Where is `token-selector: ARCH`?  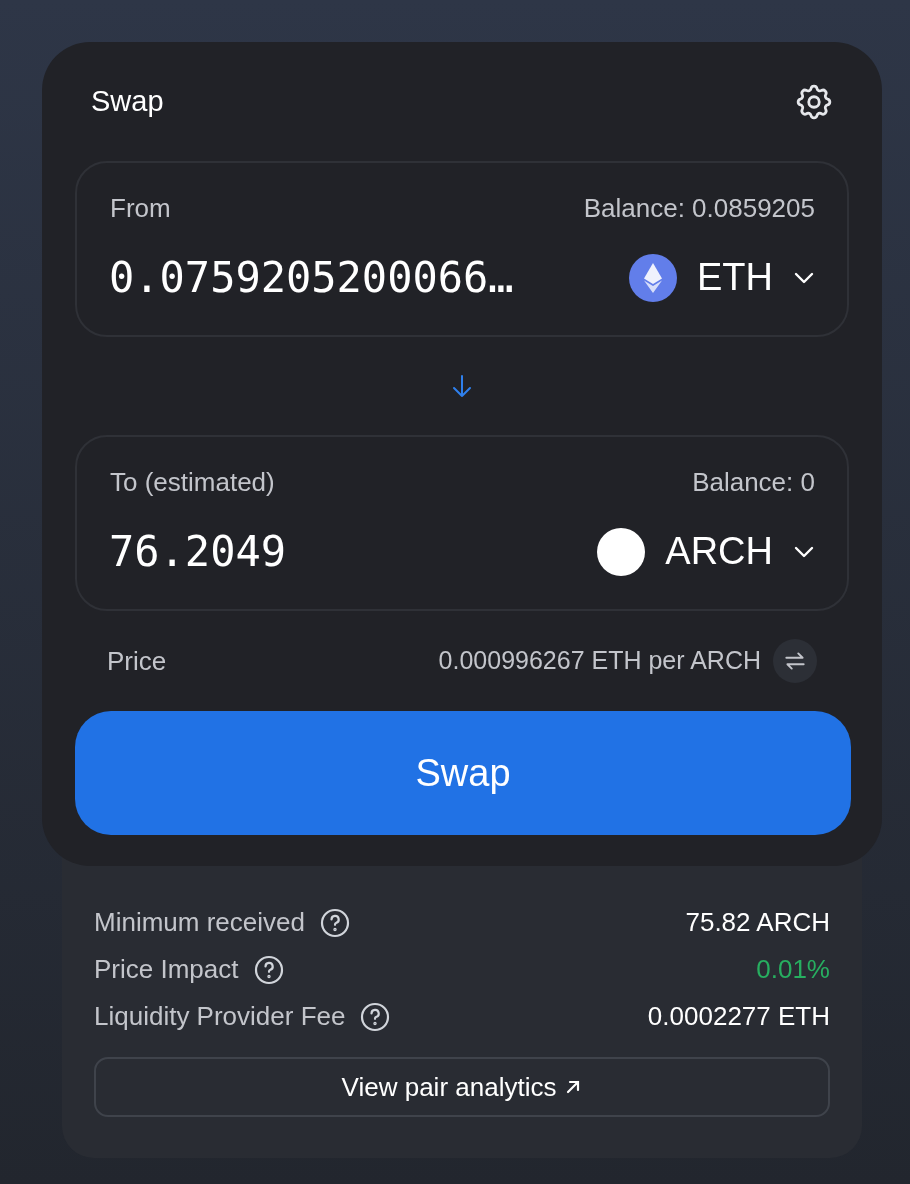 token-selector: ARCH is located at coordinates (706, 551).